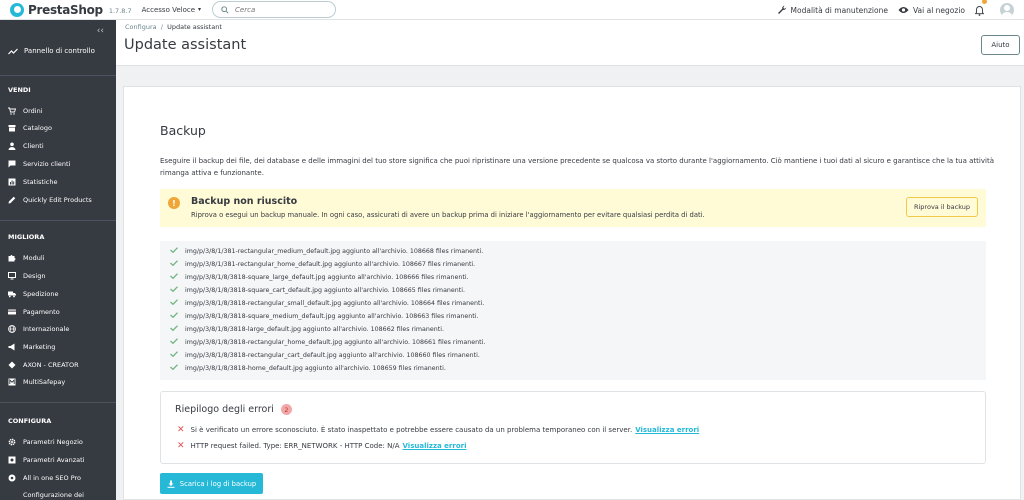  I want to click on page-title: Update assistant, so click(185, 45).